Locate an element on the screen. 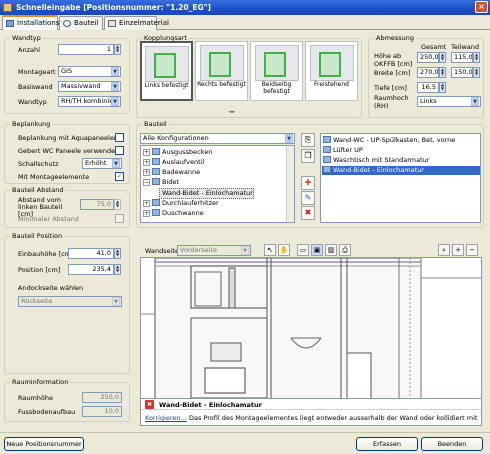  cursor-icon: ↖ is located at coordinates (270, 250).